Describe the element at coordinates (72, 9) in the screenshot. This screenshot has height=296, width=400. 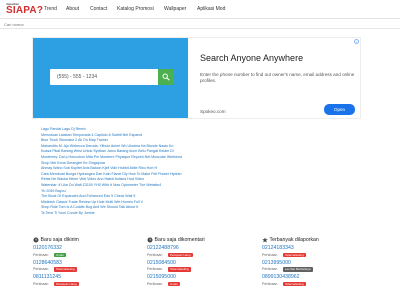
I see `nav-about: About` at that location.